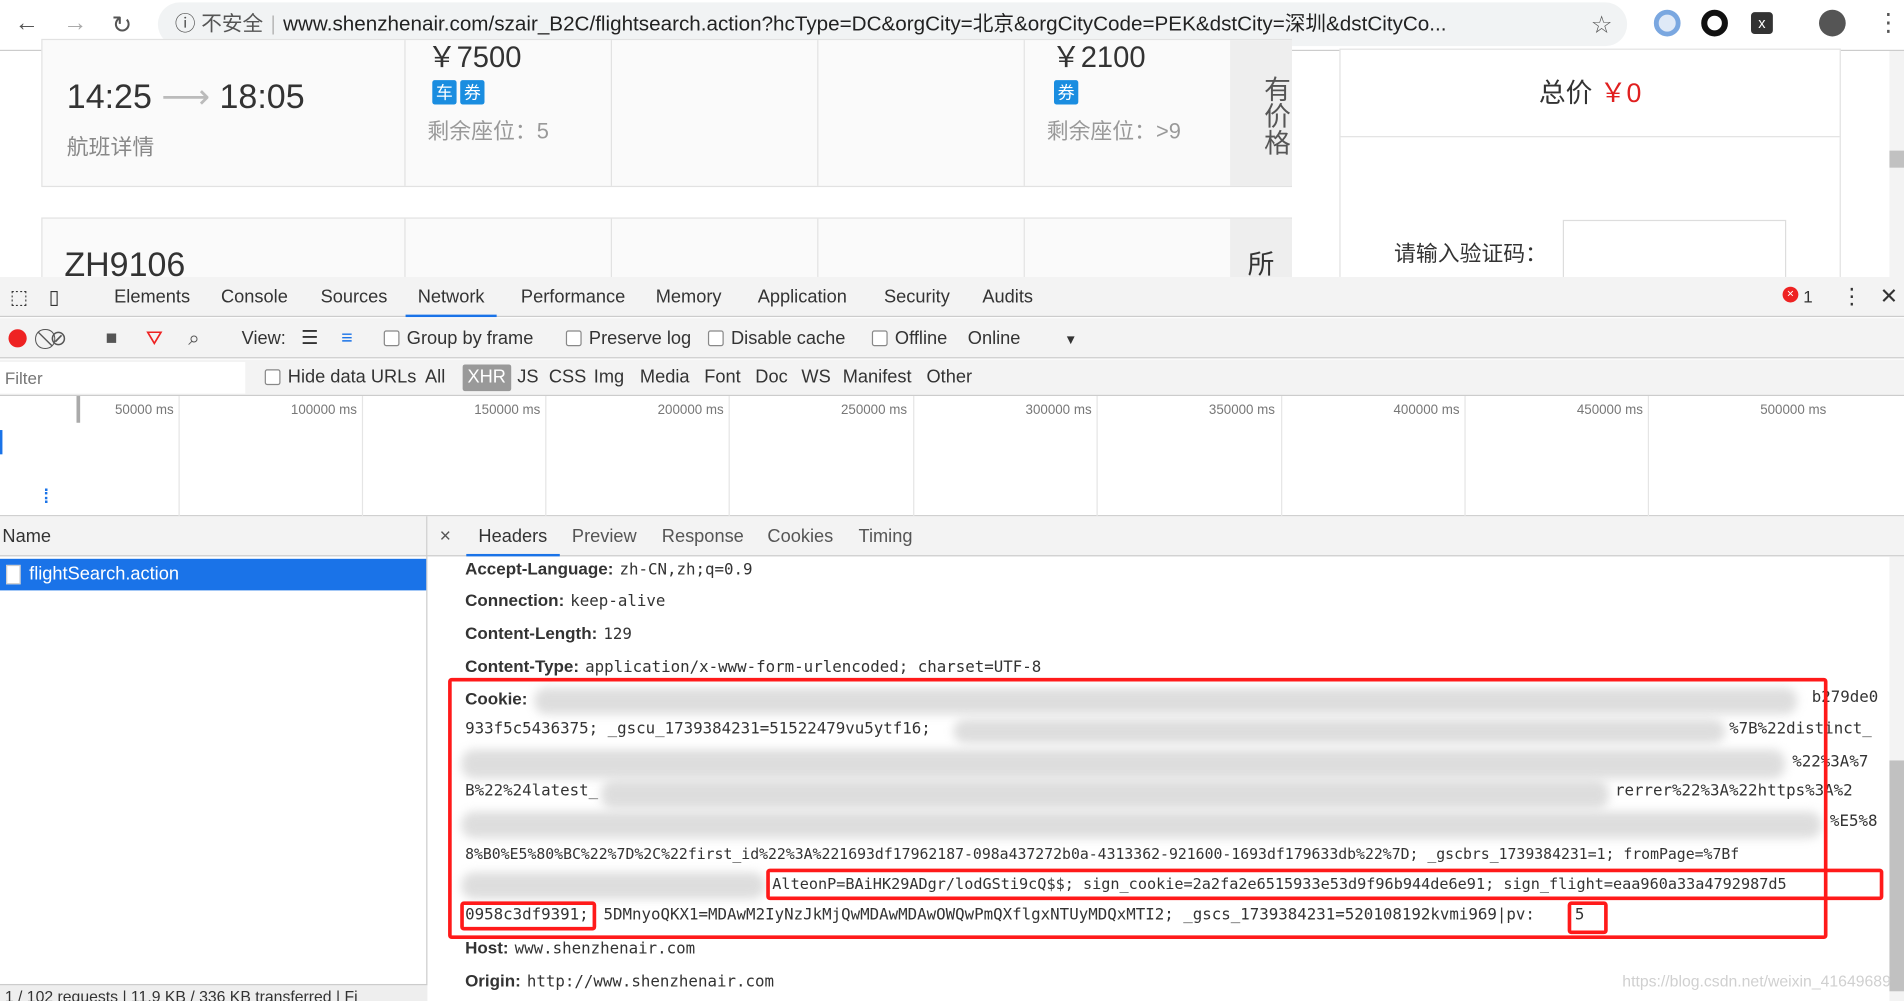 Image resolution: width=1904 pixels, height=1001 pixels. What do you see at coordinates (89, 456) in the screenshot?
I see `timeline-tick: 50000 ms` at bounding box center [89, 456].